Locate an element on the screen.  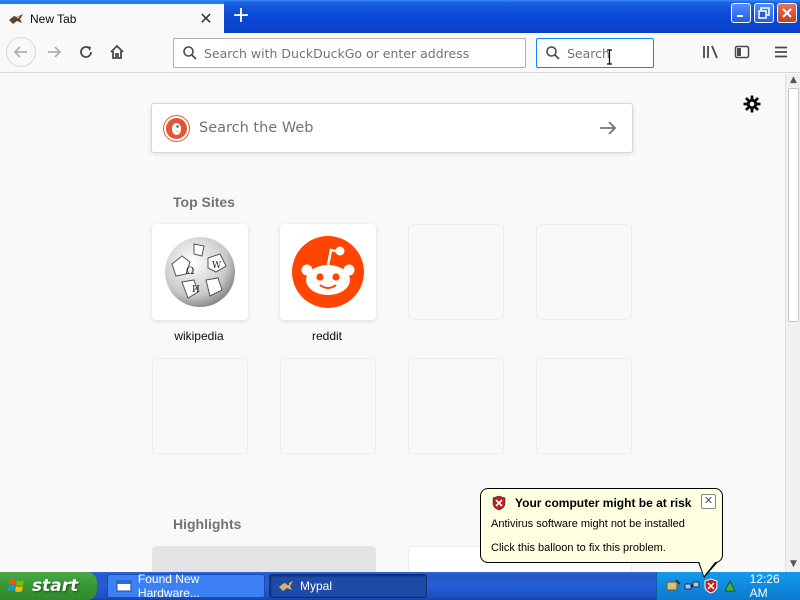
hardware-tray-icon is located at coordinates (673, 586).